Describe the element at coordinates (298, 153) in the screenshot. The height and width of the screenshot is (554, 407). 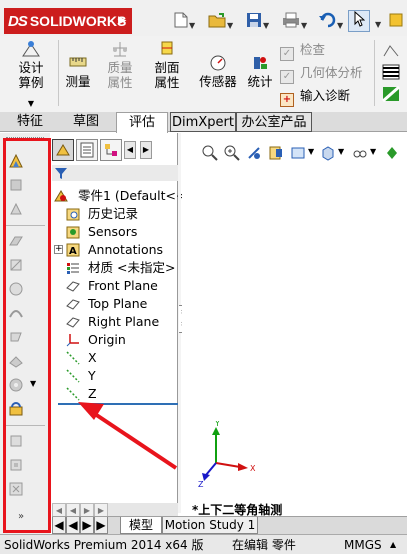
I see `dynamic-annotation-icon` at that location.